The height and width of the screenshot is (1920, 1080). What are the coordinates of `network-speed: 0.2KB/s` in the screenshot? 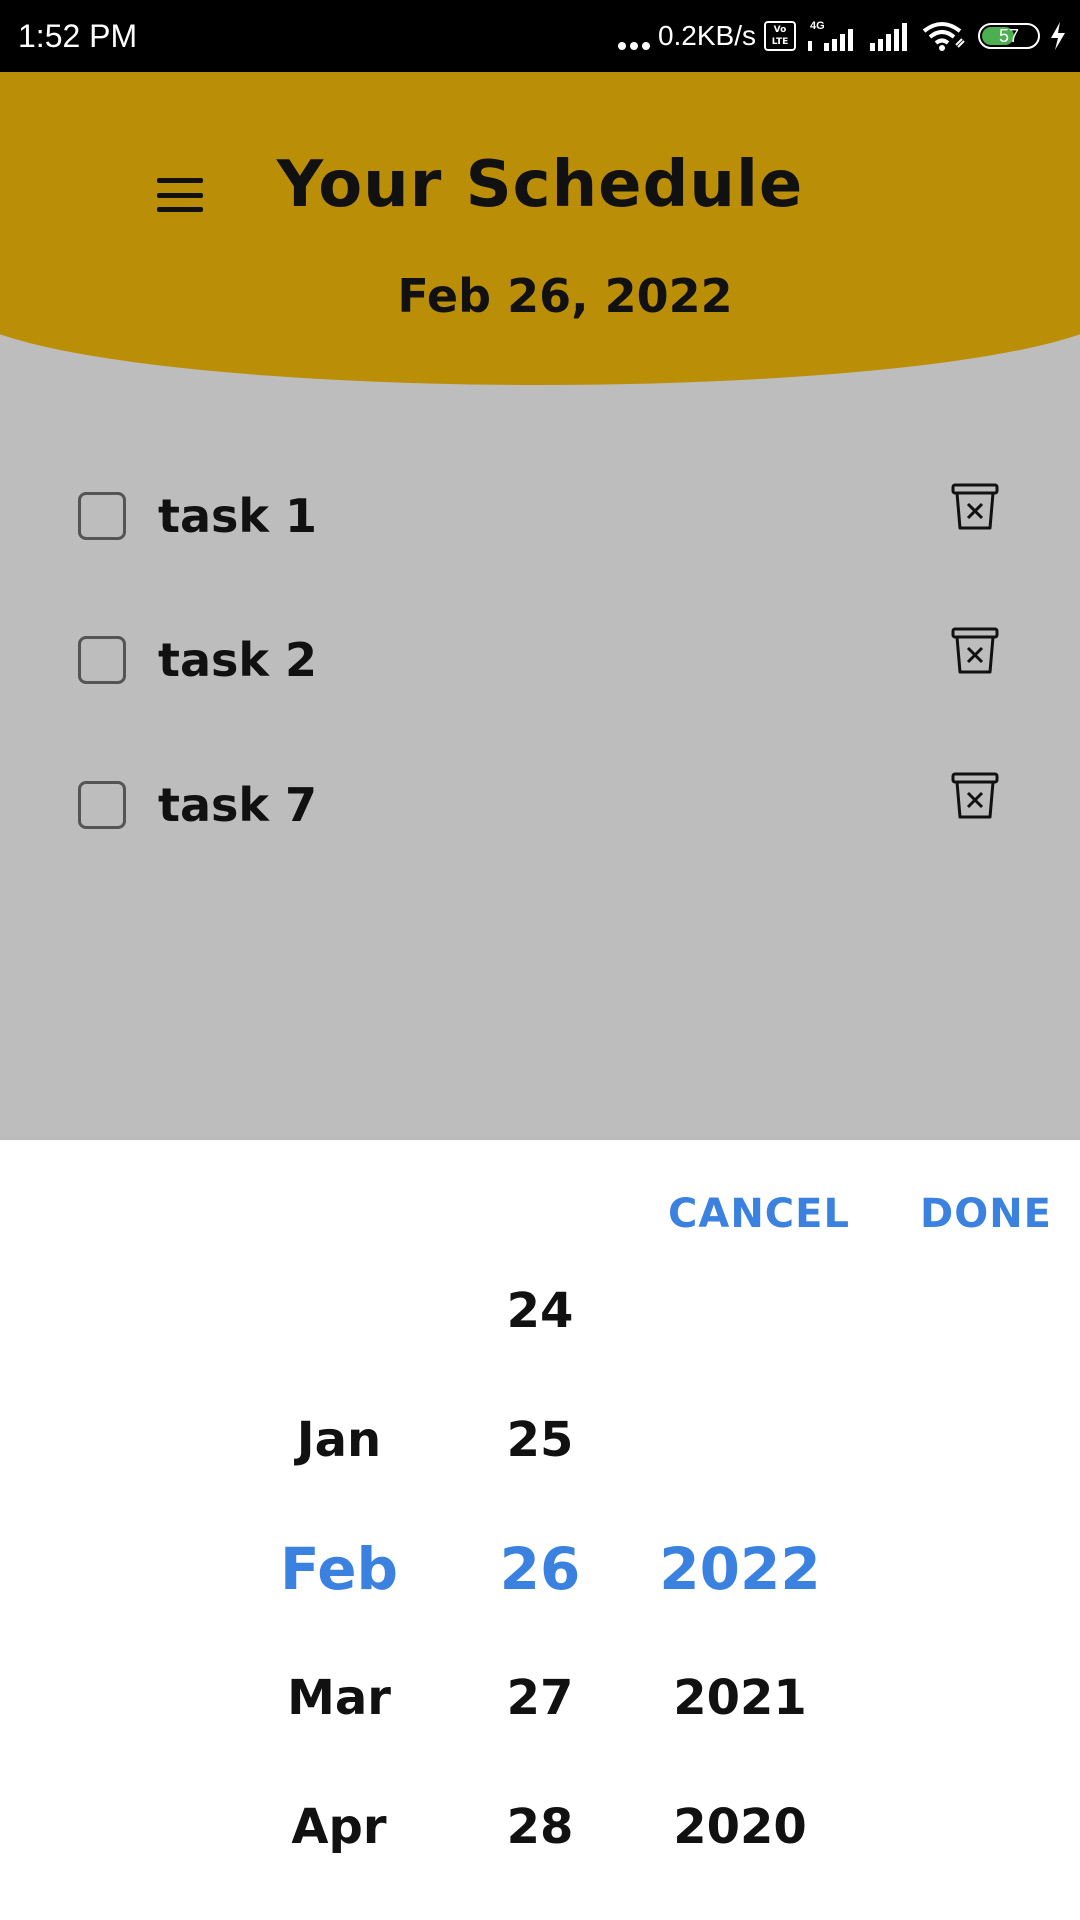 It's located at (706, 35).